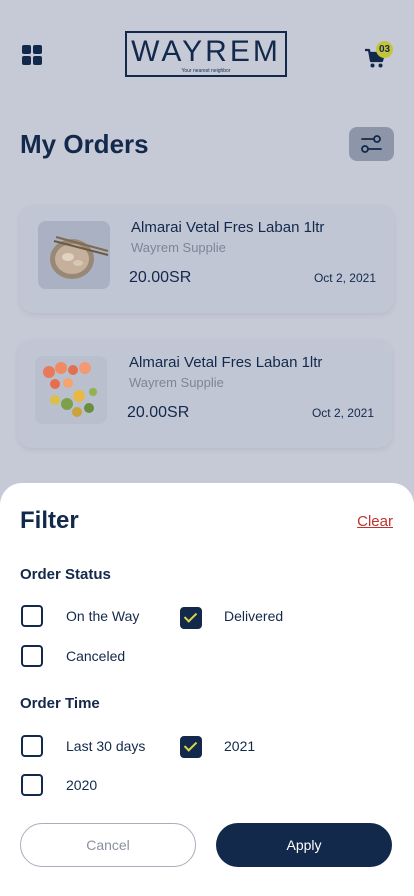  I want to click on logo-word: WAYREM, so click(206, 51).